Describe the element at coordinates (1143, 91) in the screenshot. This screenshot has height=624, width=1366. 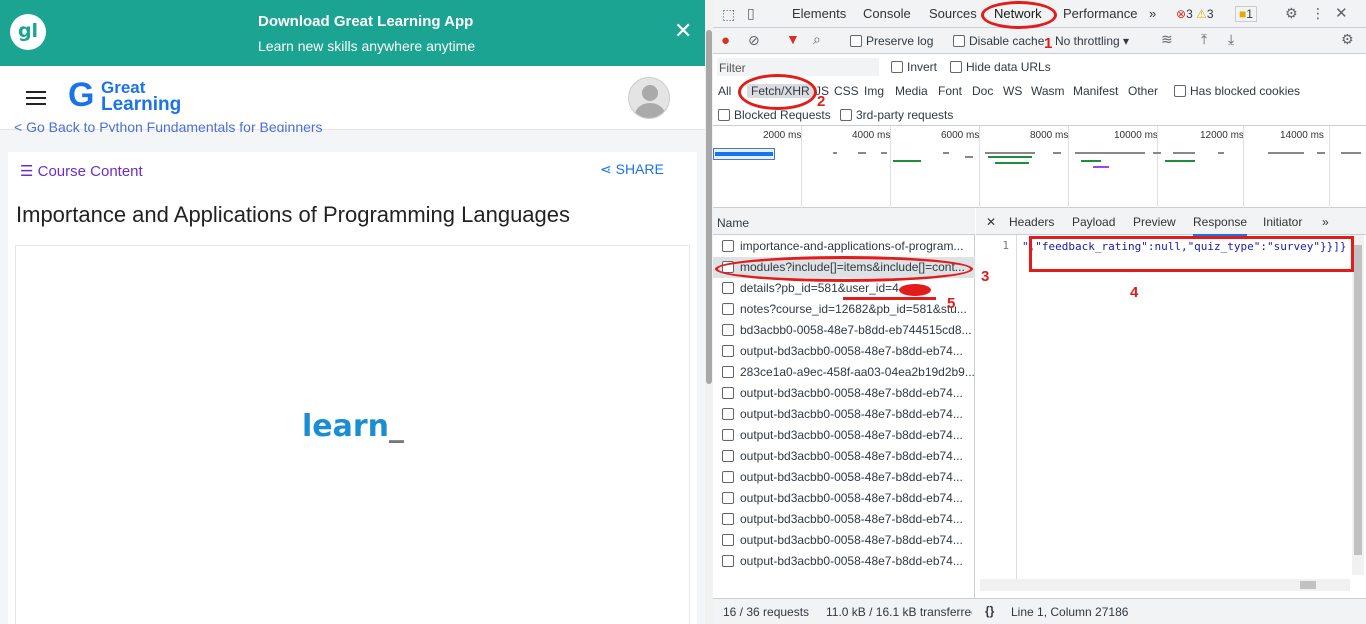
I see `type-other: Other` at that location.